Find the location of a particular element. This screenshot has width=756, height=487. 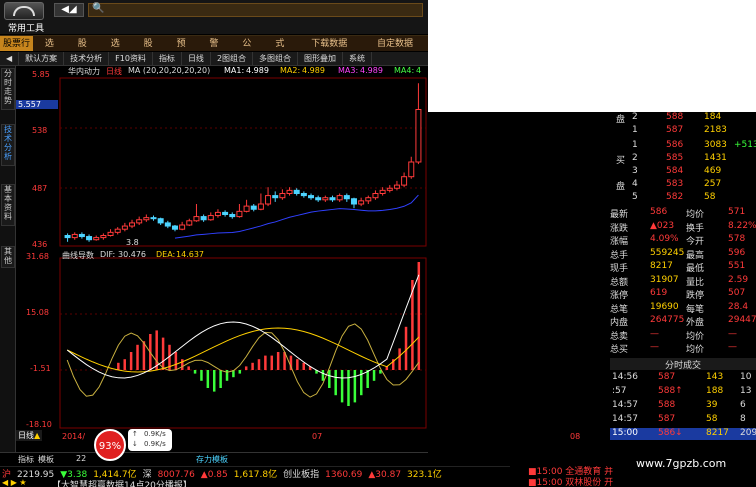

trade-volume: 58 is located at coordinates (712, 418).